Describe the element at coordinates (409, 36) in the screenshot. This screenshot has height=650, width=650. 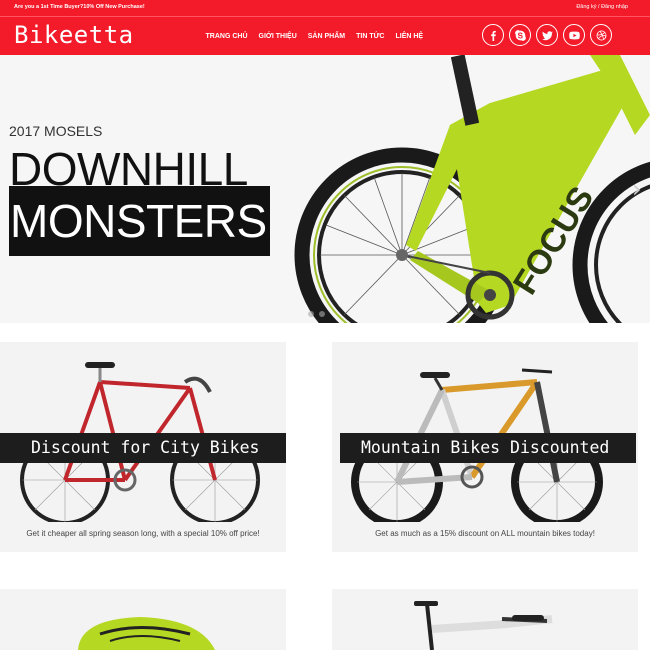
I see `nav-contact: LIÊN HỆ` at that location.